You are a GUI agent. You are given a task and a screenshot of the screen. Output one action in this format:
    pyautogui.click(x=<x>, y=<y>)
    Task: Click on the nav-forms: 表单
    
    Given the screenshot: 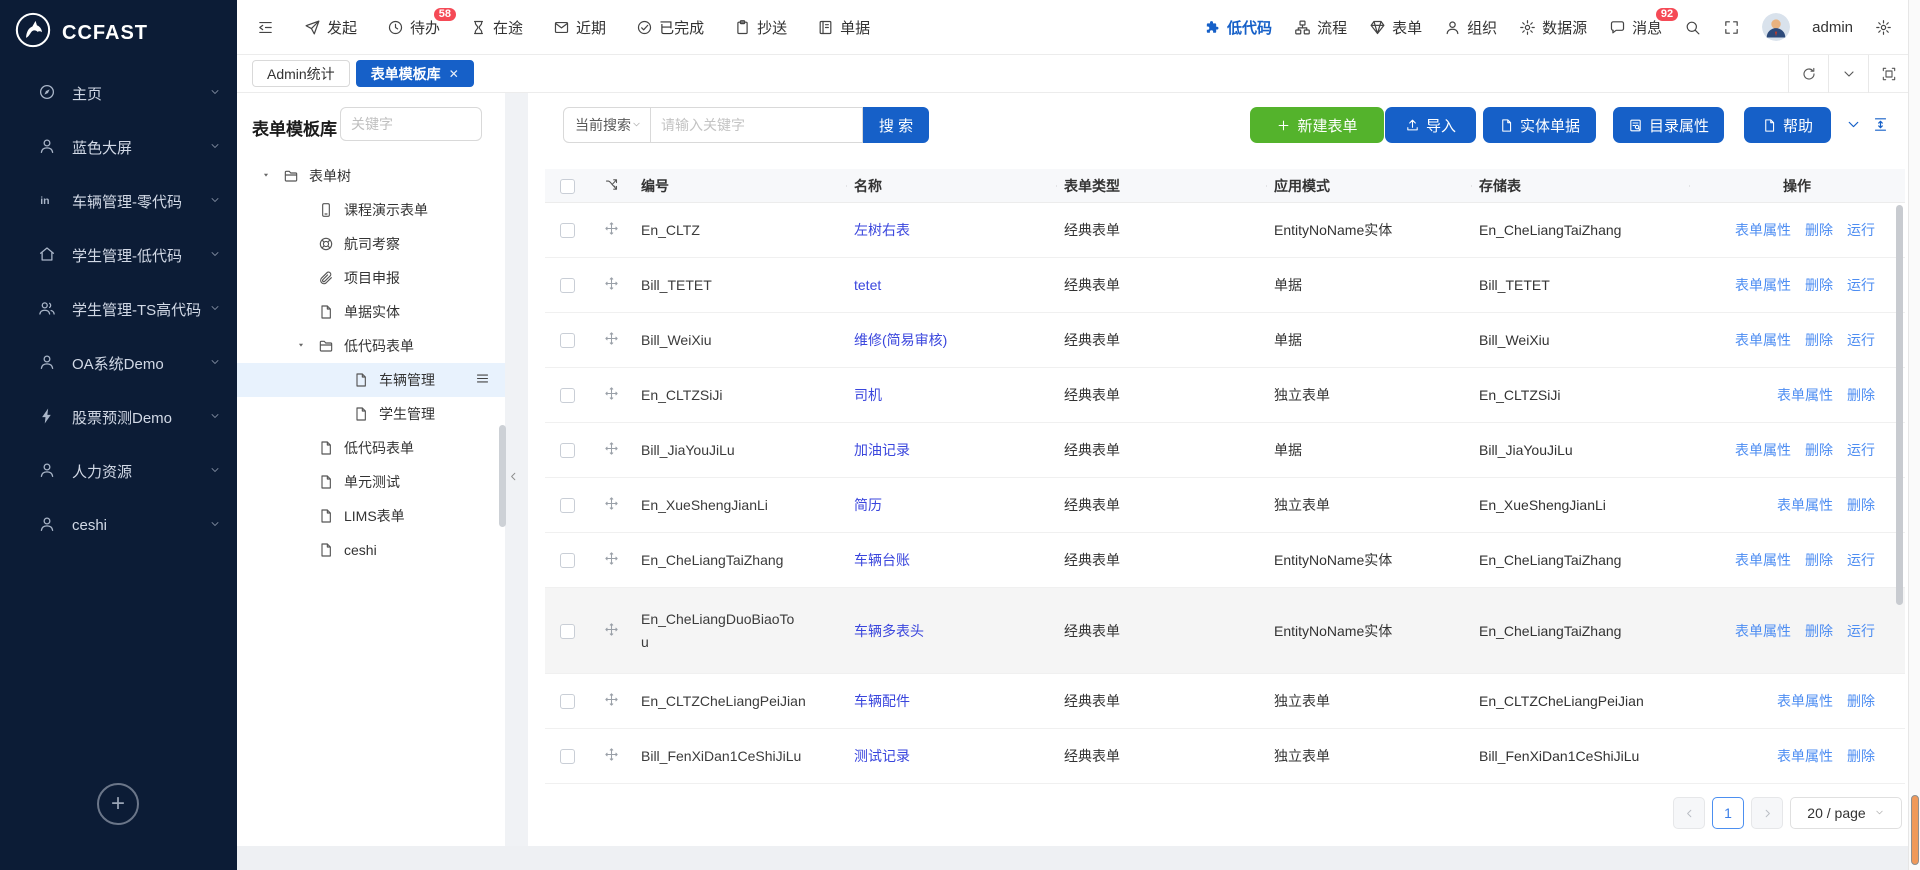 What is the action you would take?
    pyautogui.click(x=1395, y=27)
    